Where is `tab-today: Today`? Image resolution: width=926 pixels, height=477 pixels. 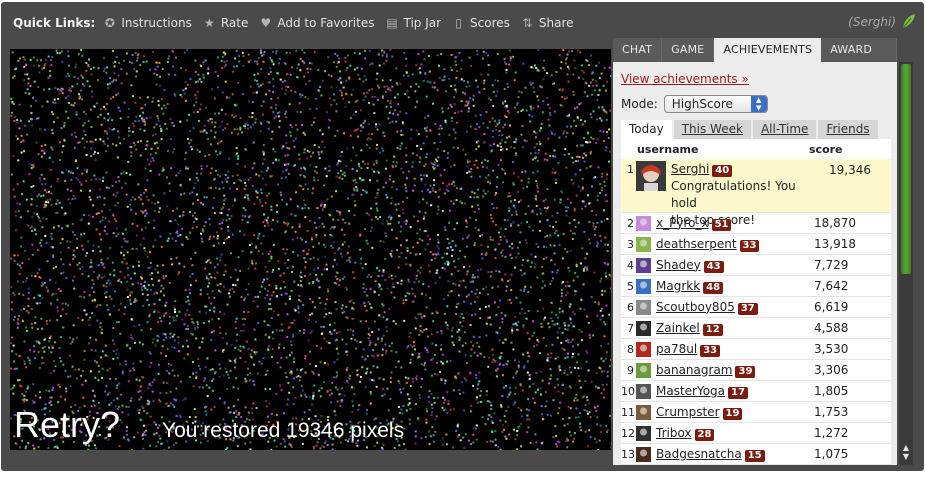 tab-today: Today is located at coordinates (646, 129).